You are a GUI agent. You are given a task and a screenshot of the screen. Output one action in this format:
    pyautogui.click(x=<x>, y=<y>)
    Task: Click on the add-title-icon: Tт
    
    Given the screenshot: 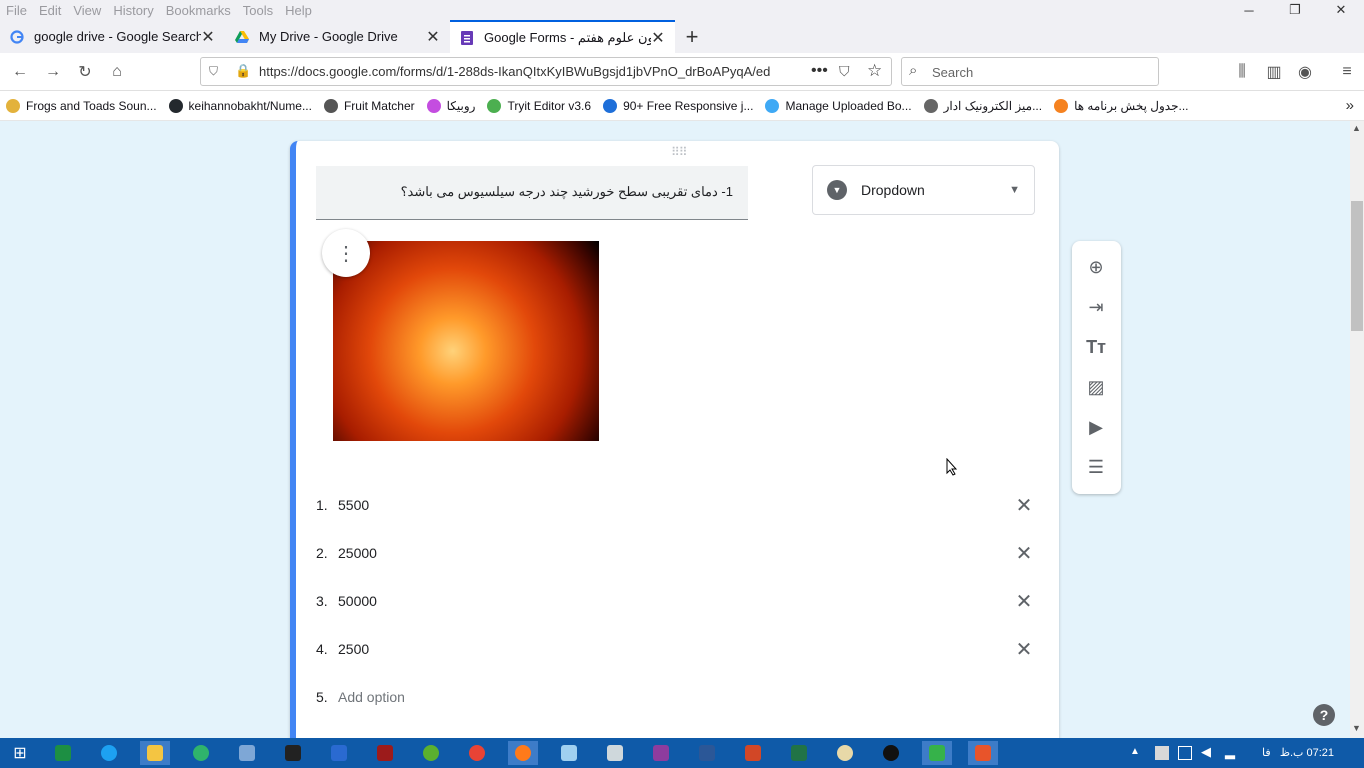 What is the action you would take?
    pyautogui.click(x=1096, y=347)
    